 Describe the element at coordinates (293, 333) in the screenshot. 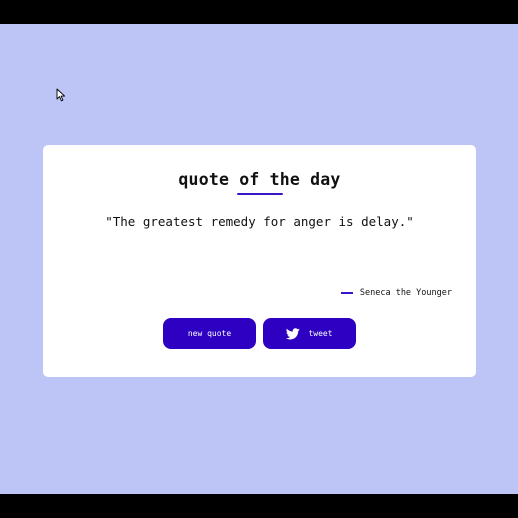

I see `twitter-icon` at that location.